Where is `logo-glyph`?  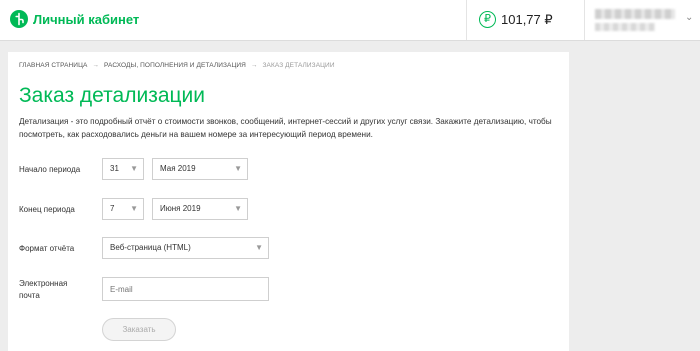
logo-glyph is located at coordinates (19, 19).